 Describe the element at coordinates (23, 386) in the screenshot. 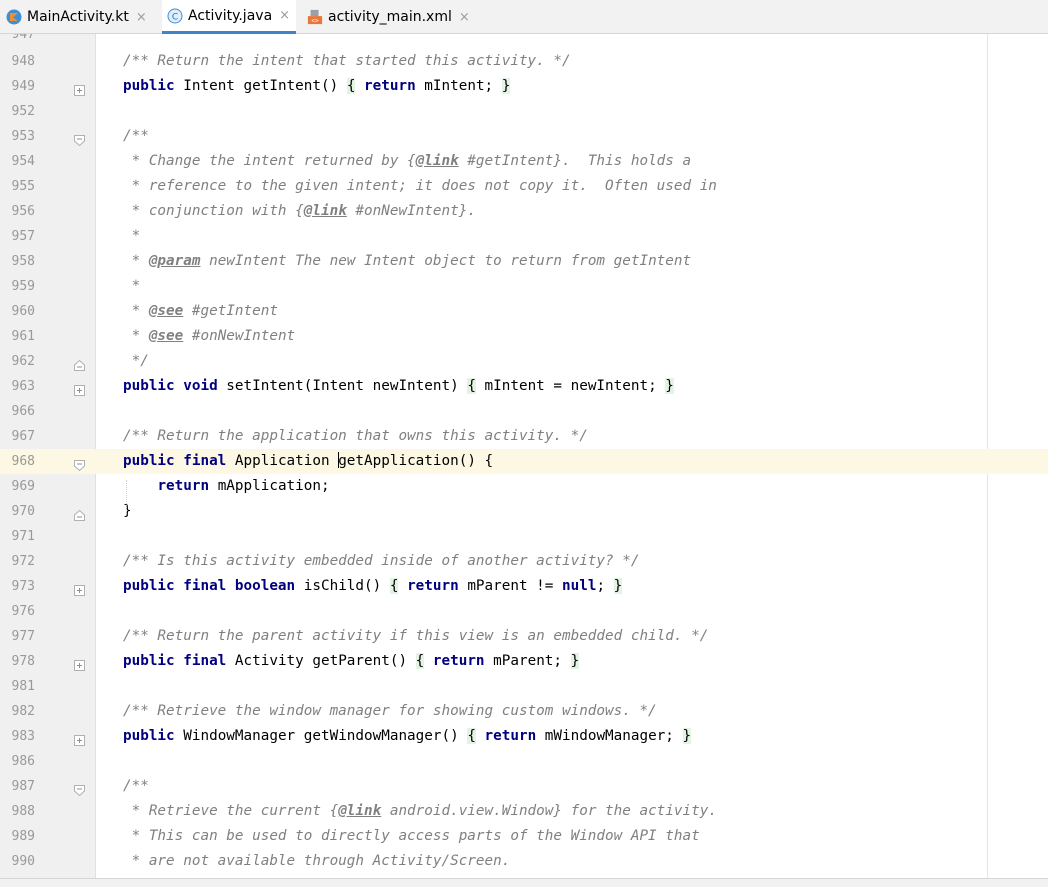

I see `line-number: 963` at that location.